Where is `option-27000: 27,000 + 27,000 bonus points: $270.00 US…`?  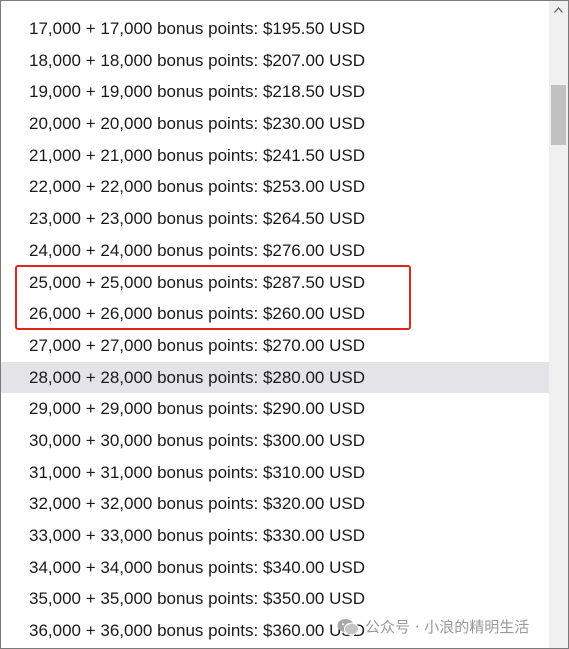
option-27000: 27,000 + 27,000 bonus points: $270.00 US… is located at coordinates (275, 346).